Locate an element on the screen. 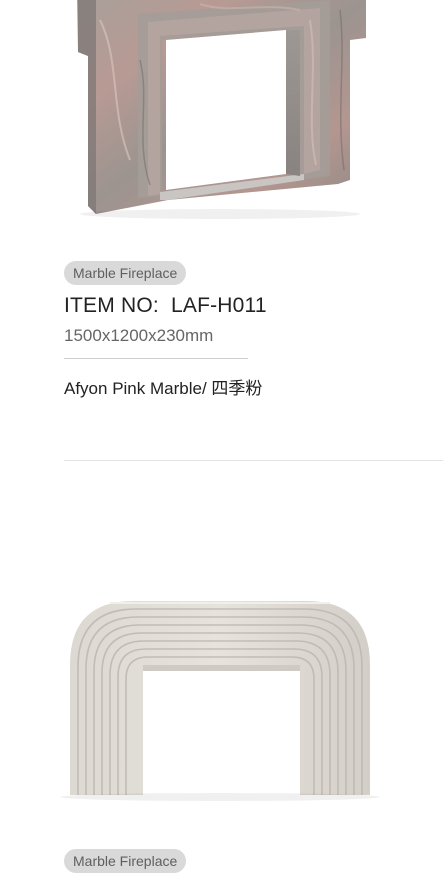  material-name: Afyon Pink Marble/ 四季粉 is located at coordinates (163, 388).